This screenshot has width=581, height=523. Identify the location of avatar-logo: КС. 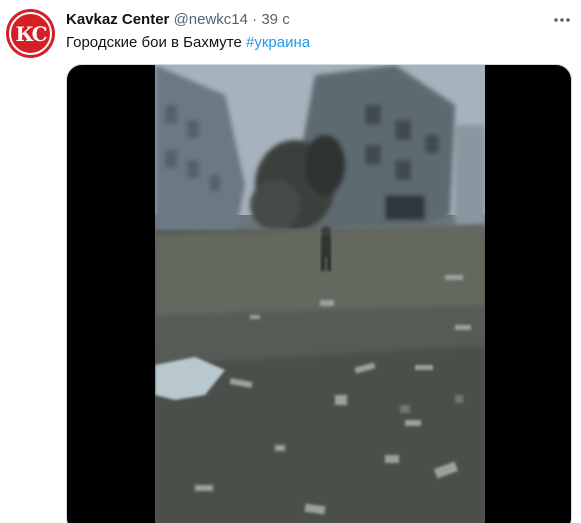
(30, 33).